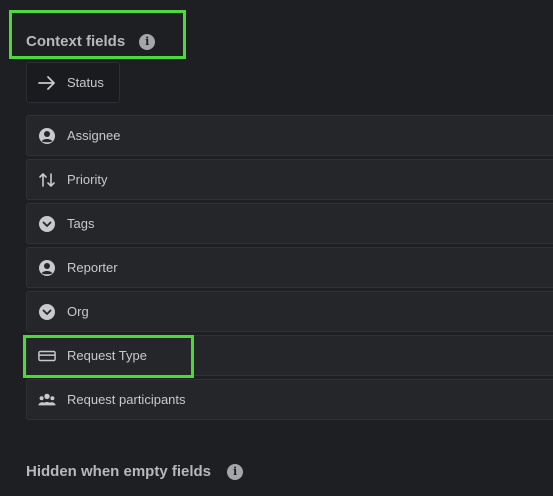  Describe the element at coordinates (119, 471) in the screenshot. I see `hidden-fields-title: Hidden when empty fields` at that location.